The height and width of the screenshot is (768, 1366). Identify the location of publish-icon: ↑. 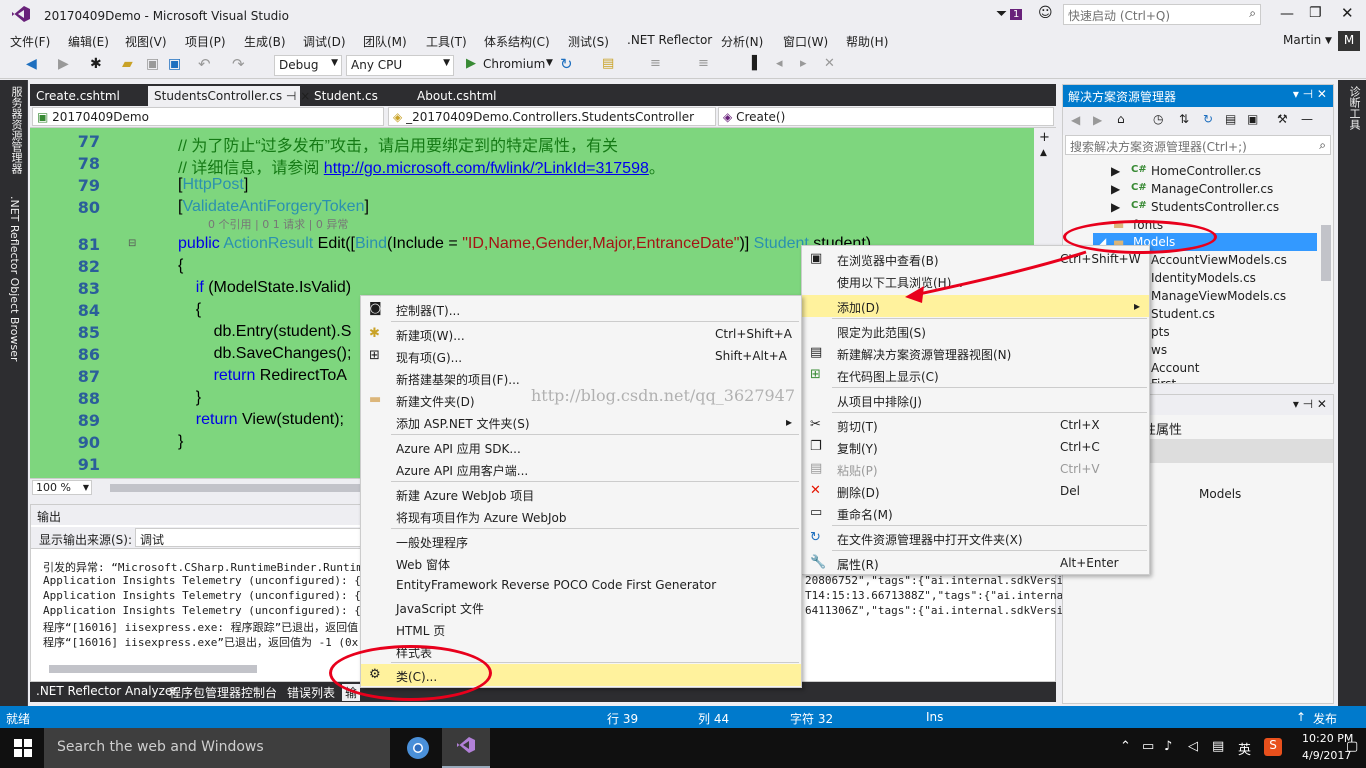
(1301, 717).